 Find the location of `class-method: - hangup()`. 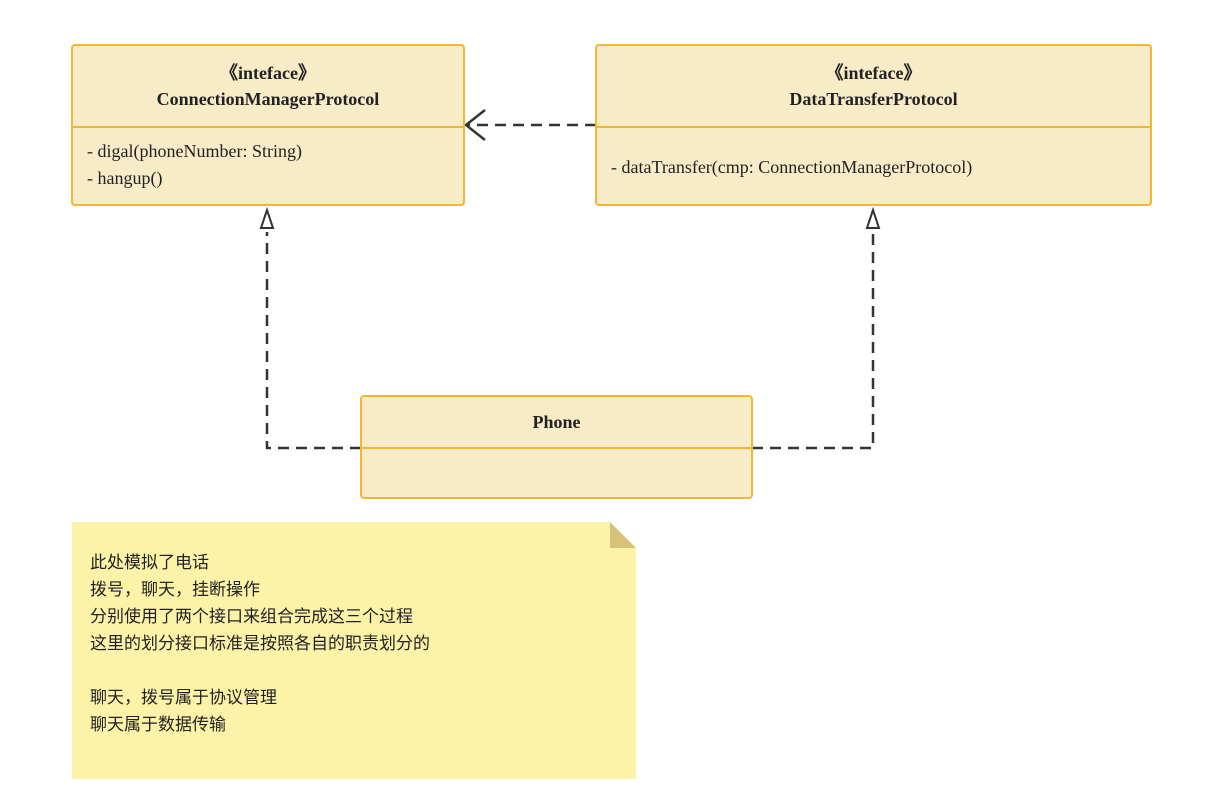

class-method: - hangup() is located at coordinates (125, 178).